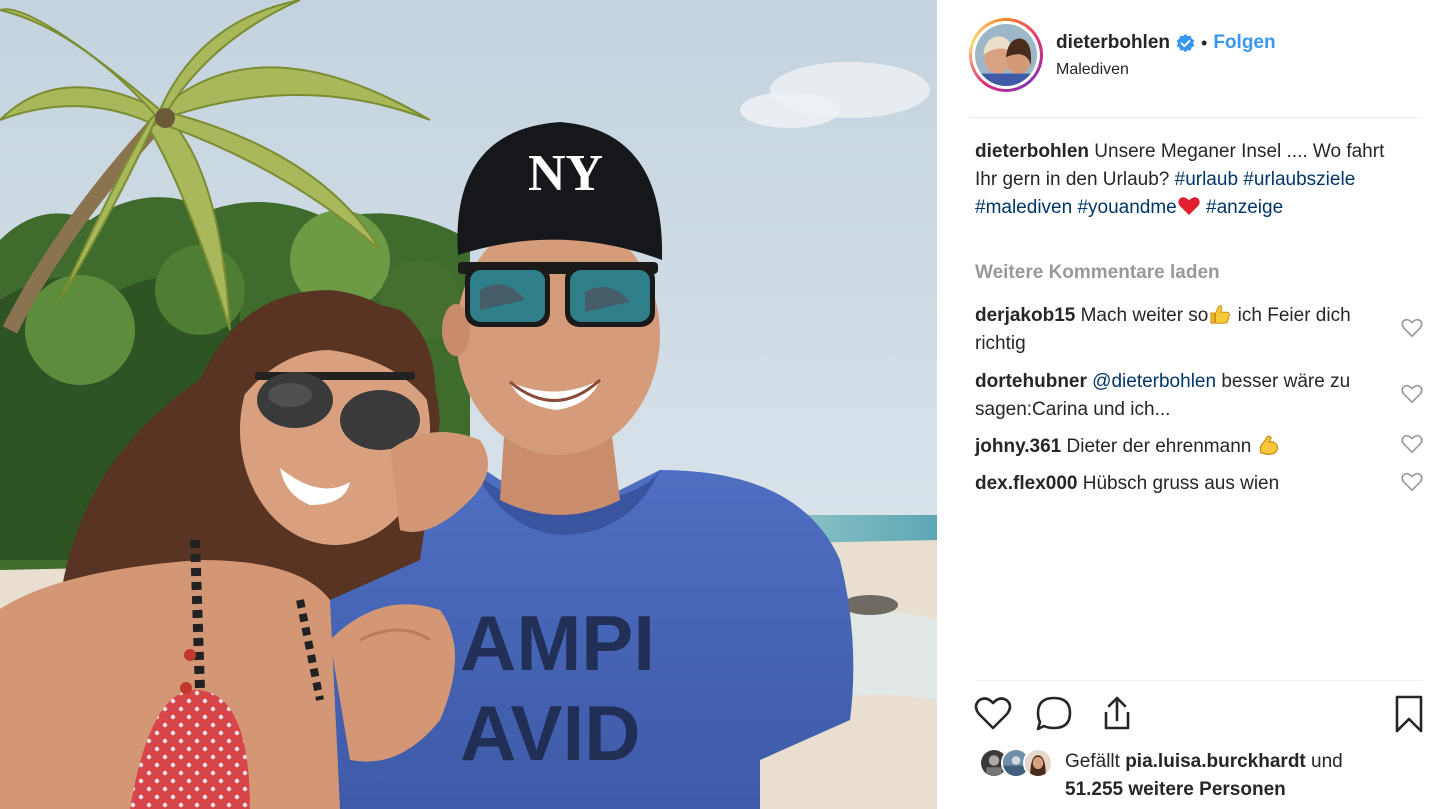 The width and height of the screenshot is (1440, 809). I want to click on verified-badge-icon, so click(1185, 42).